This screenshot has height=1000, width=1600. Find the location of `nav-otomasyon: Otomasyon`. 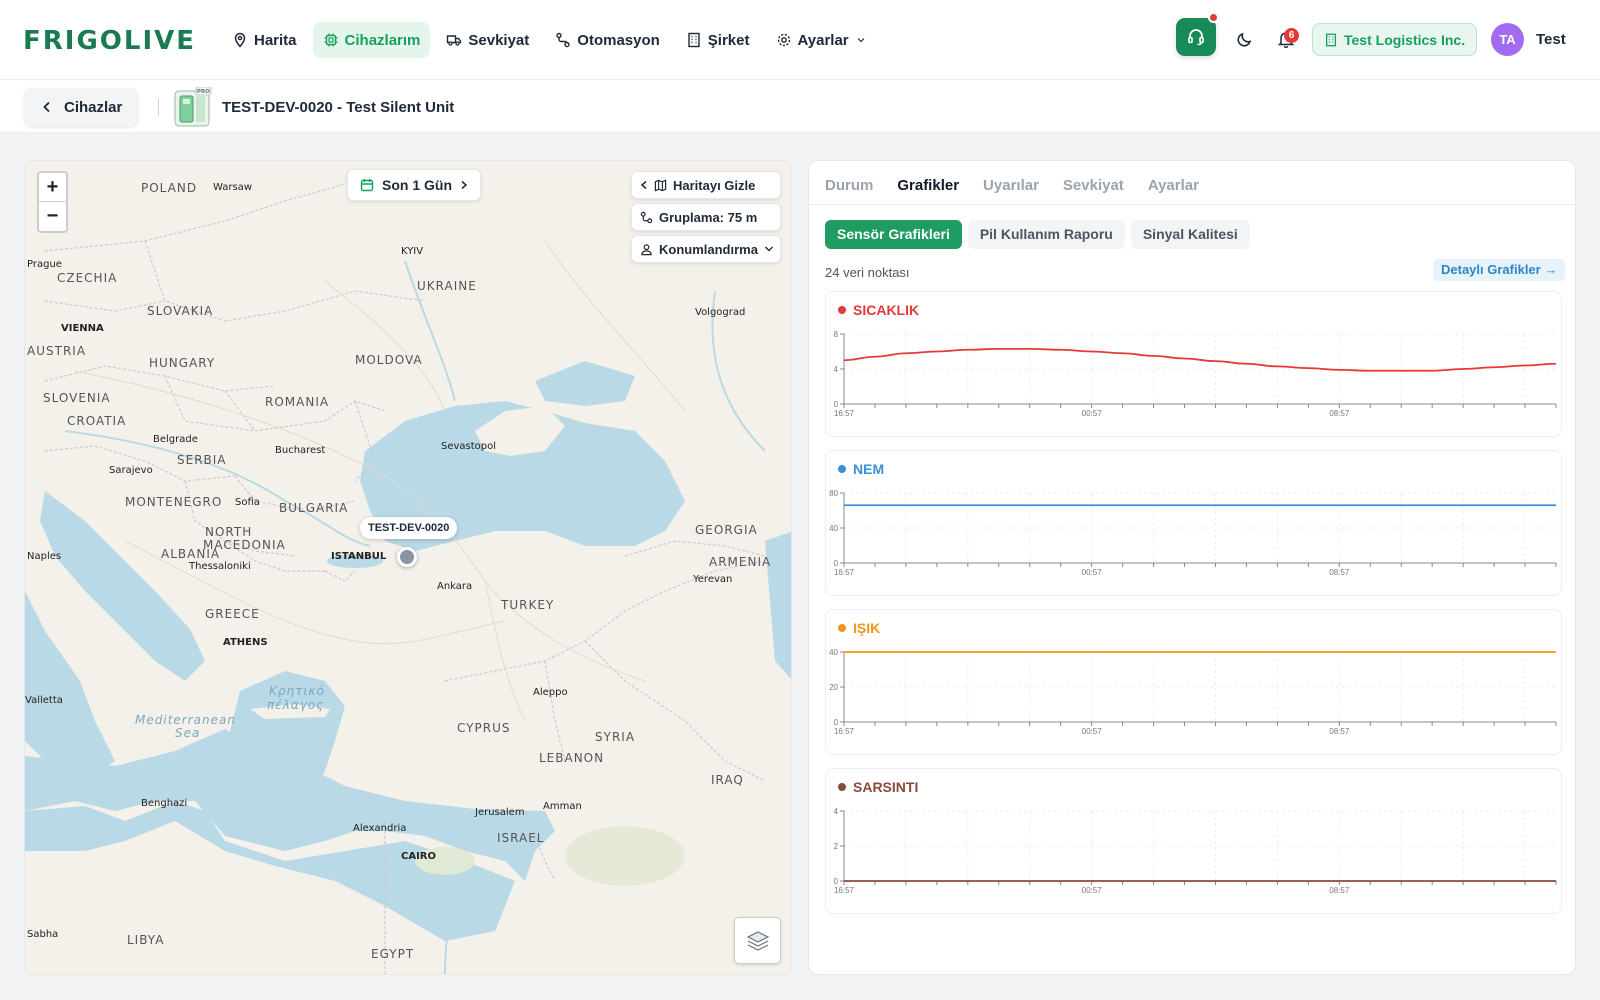

nav-otomasyon: Otomasyon is located at coordinates (607, 40).